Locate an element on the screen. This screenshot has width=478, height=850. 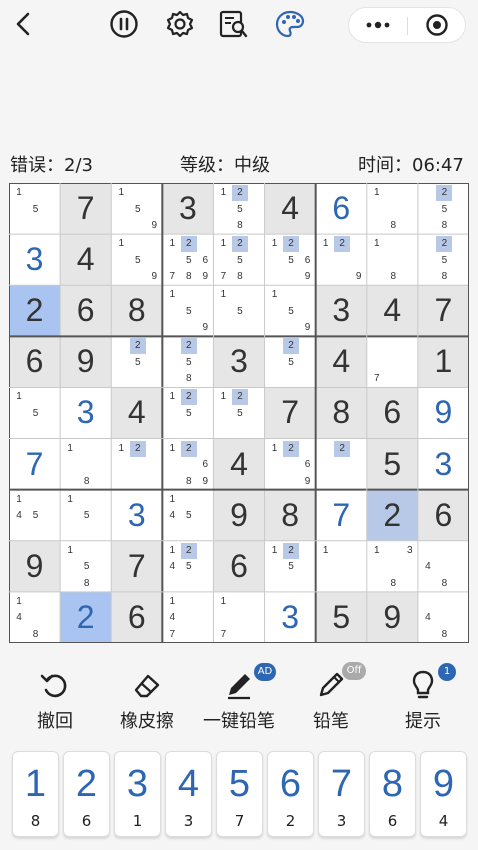
cell-r3c4: 159 is located at coordinates (188, 311).